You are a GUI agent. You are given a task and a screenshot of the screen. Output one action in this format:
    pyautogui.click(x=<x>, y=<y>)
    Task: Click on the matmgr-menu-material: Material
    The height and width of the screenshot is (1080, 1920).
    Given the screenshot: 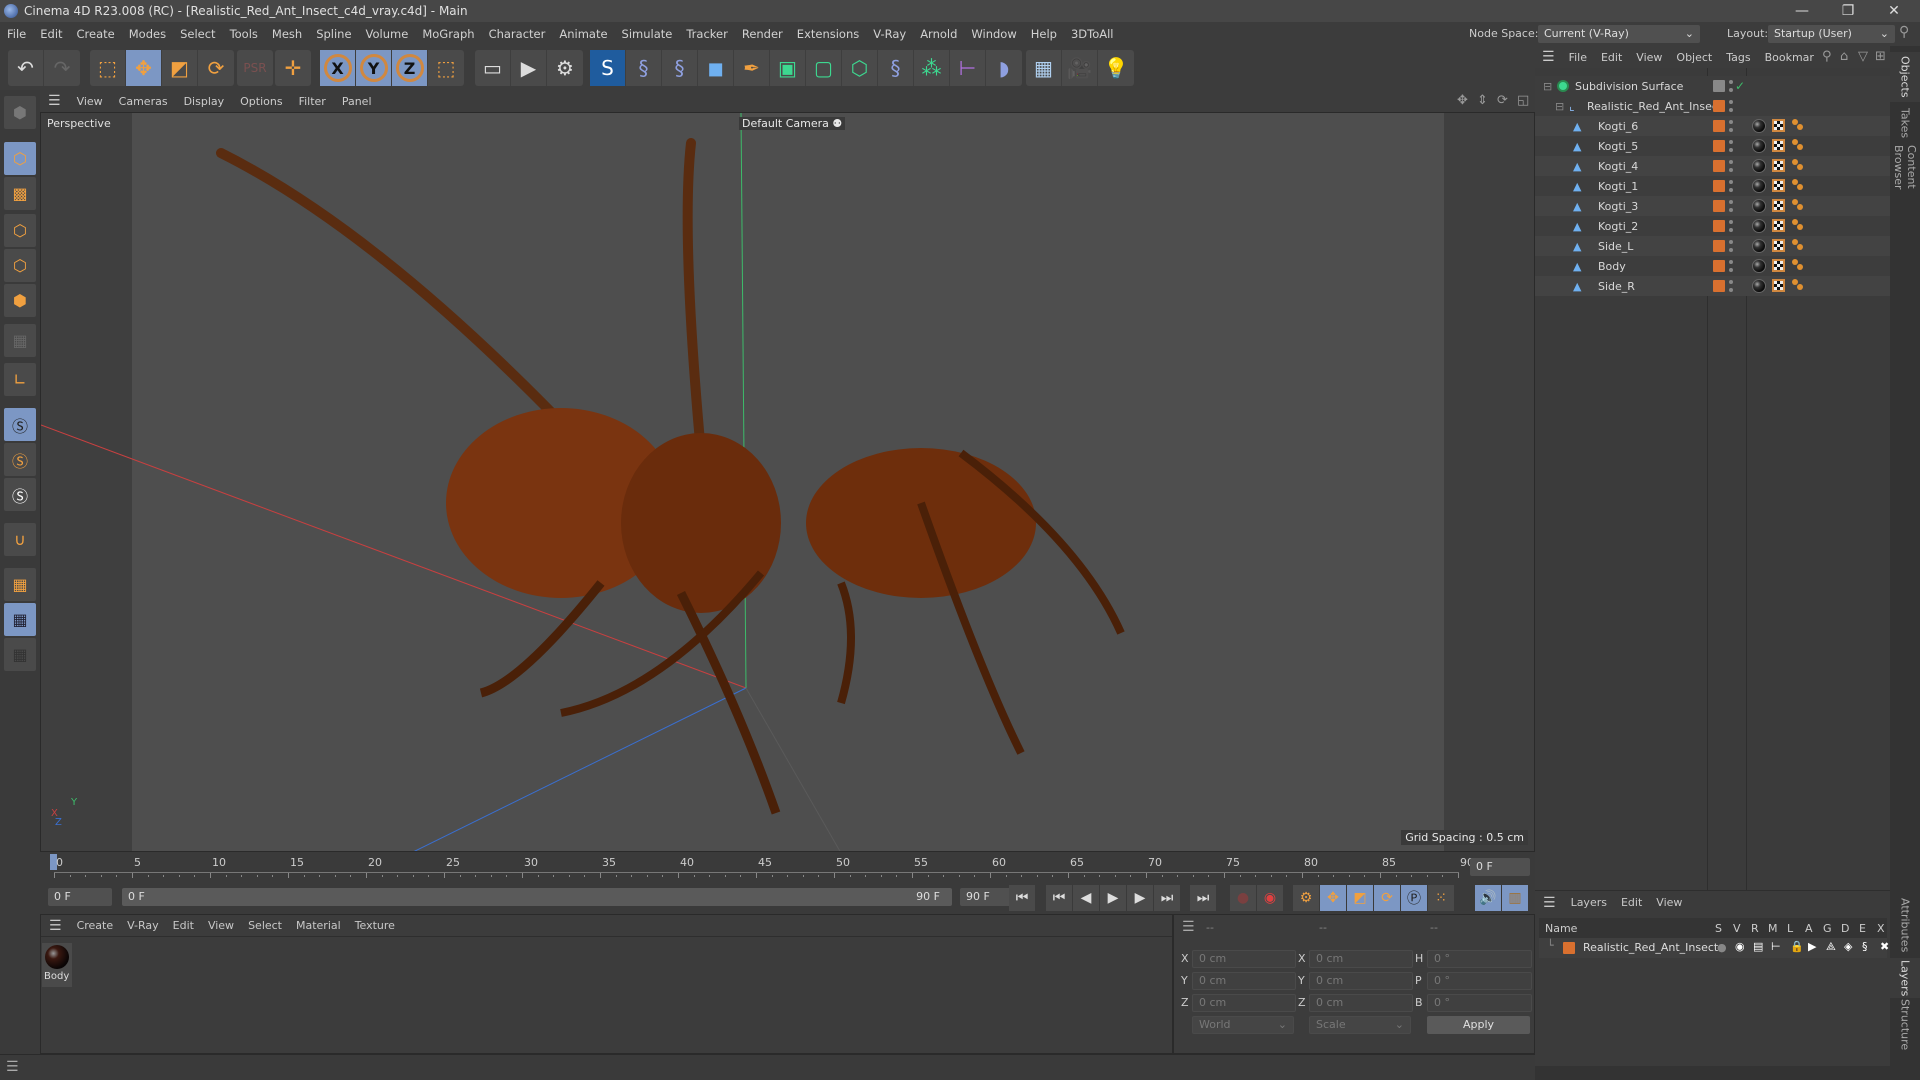 What is the action you would take?
    pyautogui.click(x=318, y=925)
    